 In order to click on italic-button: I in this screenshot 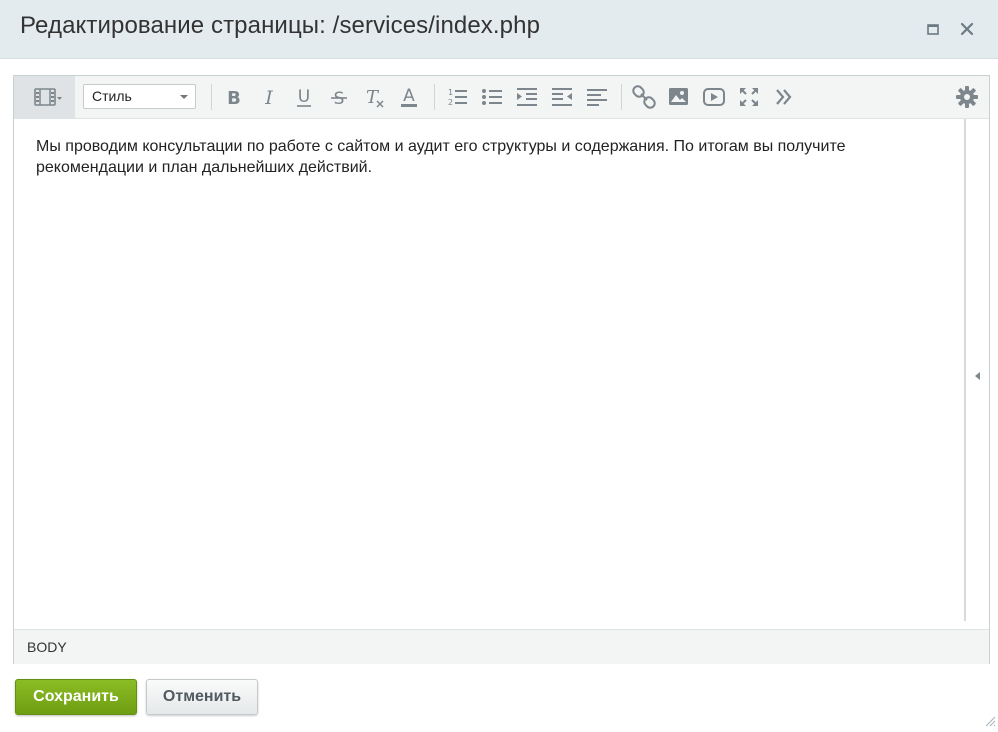, I will do `click(269, 97)`.